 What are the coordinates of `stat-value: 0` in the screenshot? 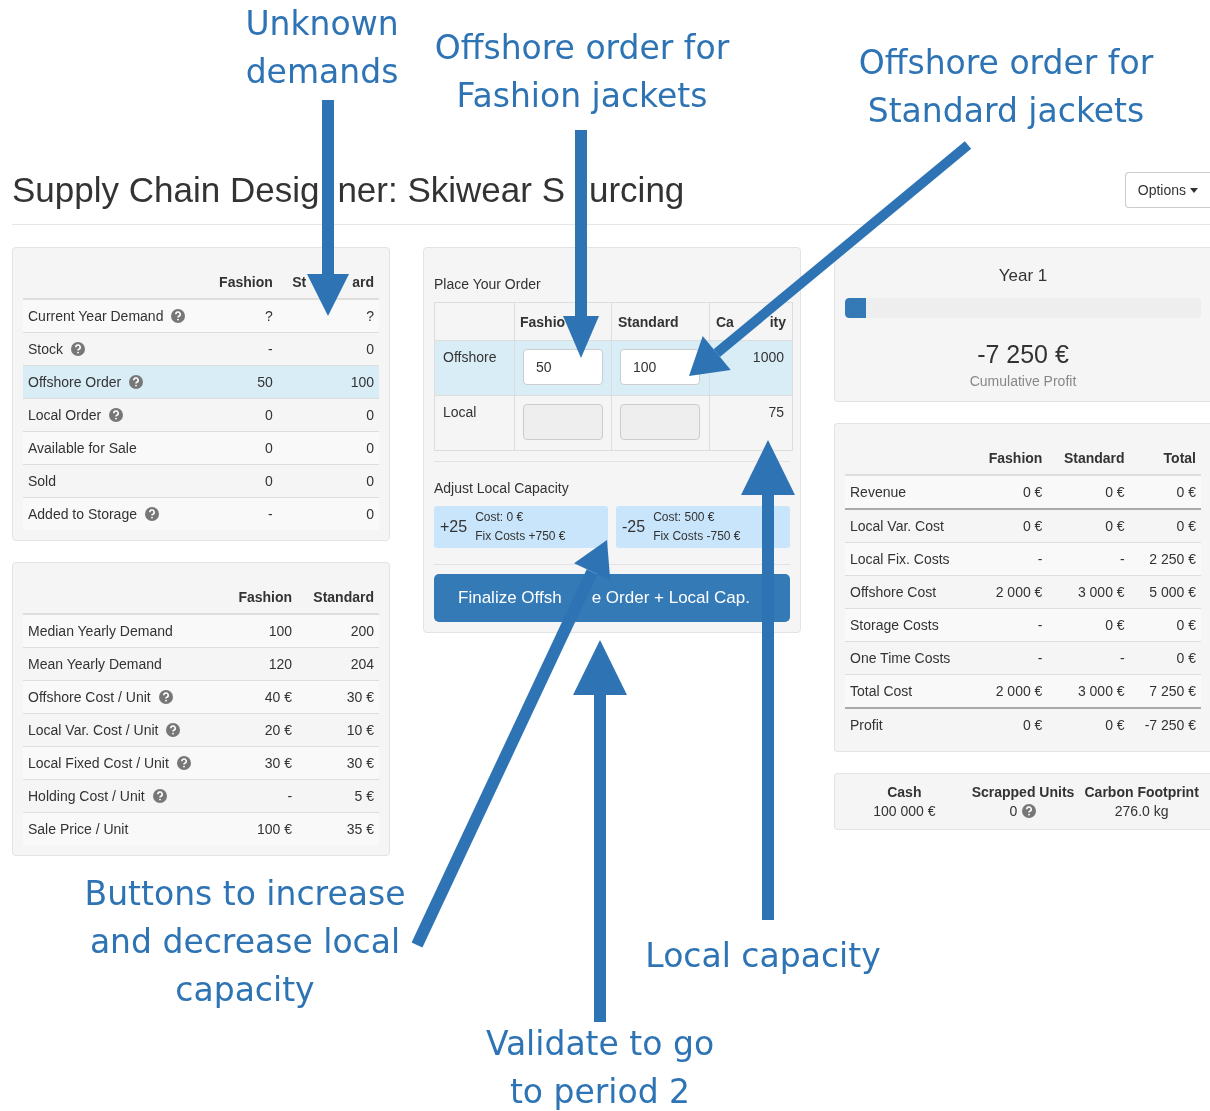 It's located at (1013, 811).